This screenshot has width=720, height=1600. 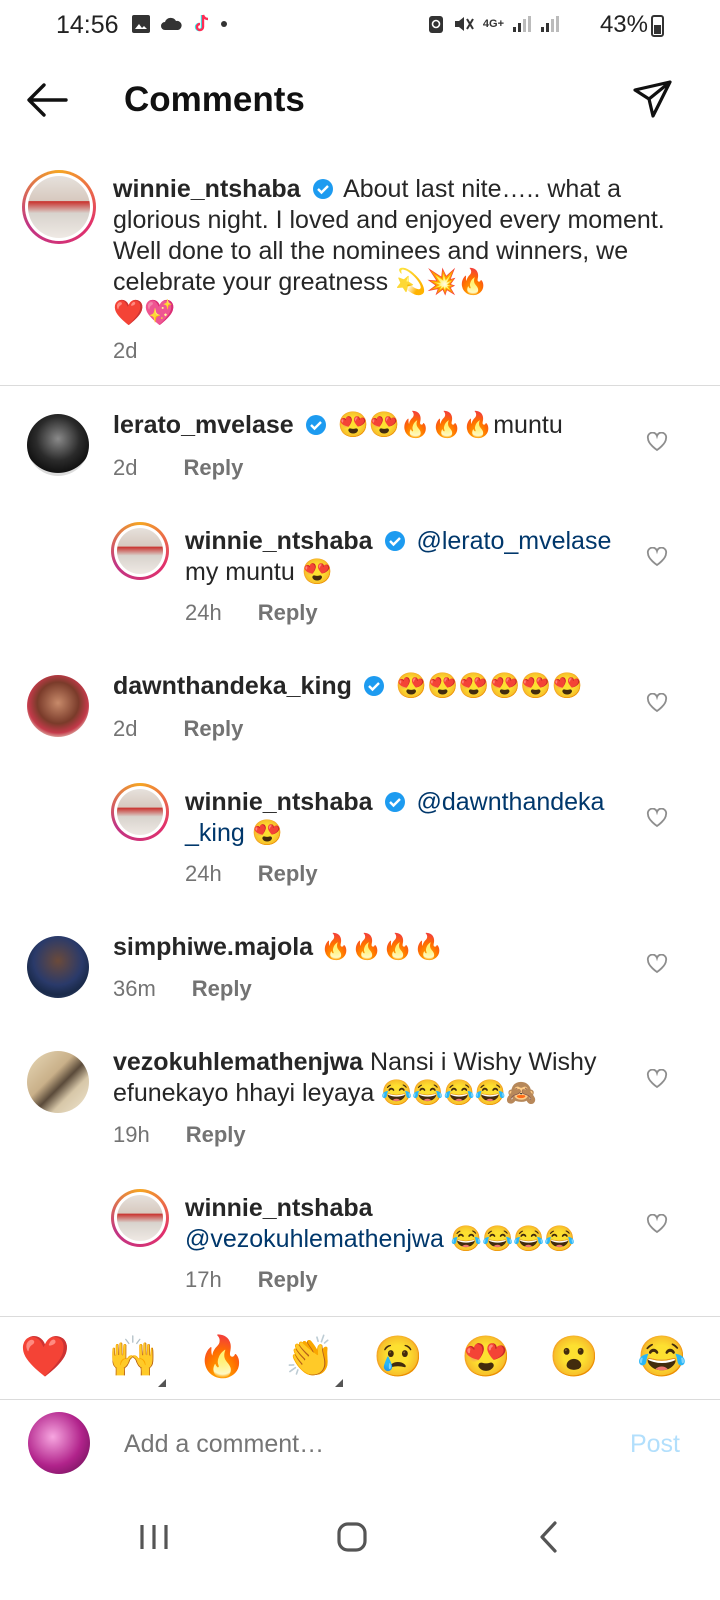 I want to click on comment-text: winnie_ntshaba @dawnthandeka _king 😍, so click(x=395, y=817).